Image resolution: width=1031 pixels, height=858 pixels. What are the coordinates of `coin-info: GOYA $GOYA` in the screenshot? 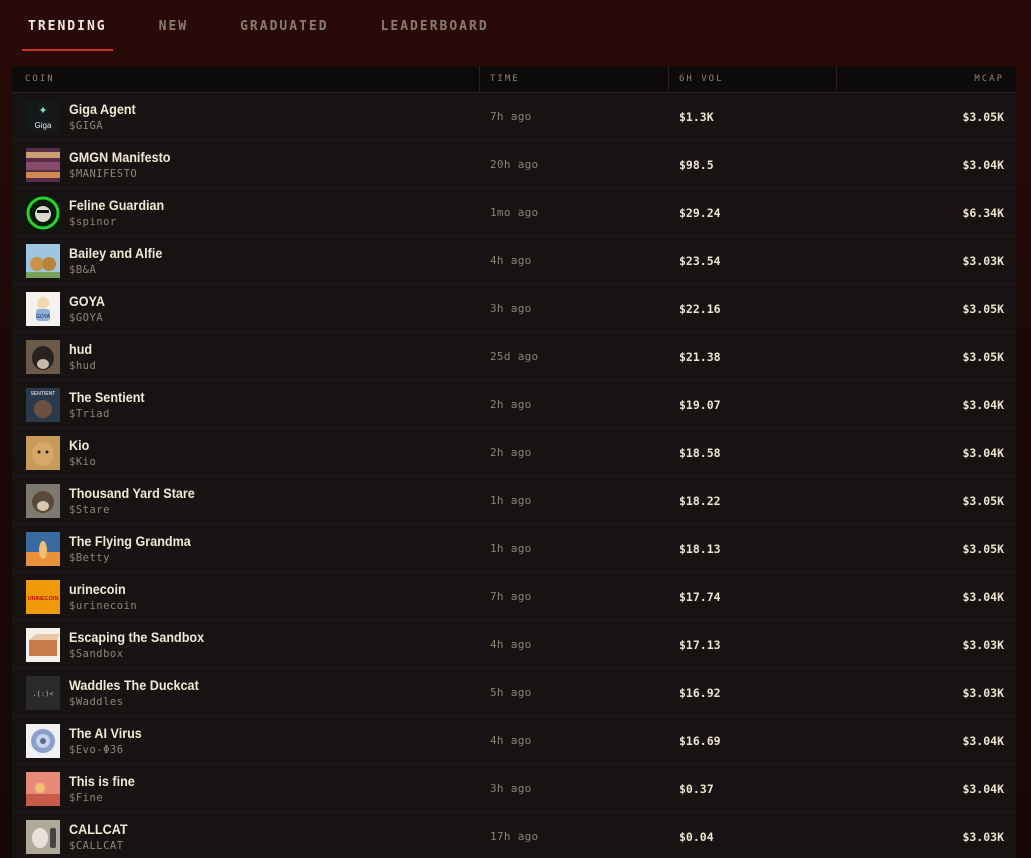 It's located at (89, 308).